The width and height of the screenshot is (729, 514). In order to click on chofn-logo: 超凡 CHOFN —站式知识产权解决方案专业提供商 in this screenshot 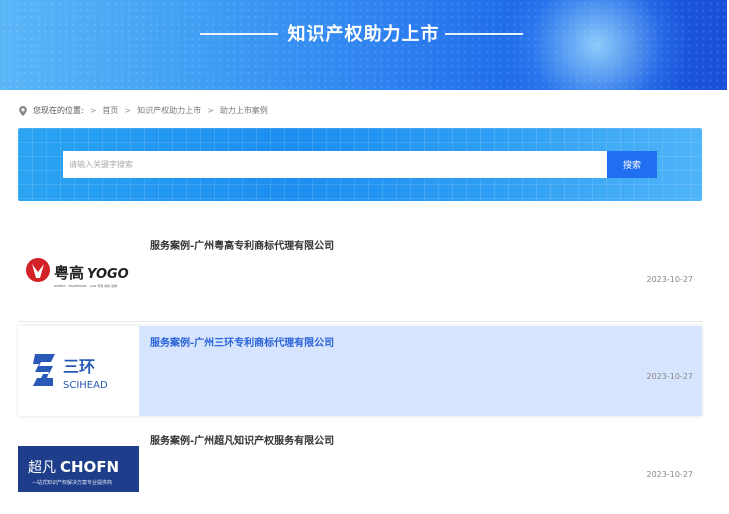, I will do `click(78, 469)`.